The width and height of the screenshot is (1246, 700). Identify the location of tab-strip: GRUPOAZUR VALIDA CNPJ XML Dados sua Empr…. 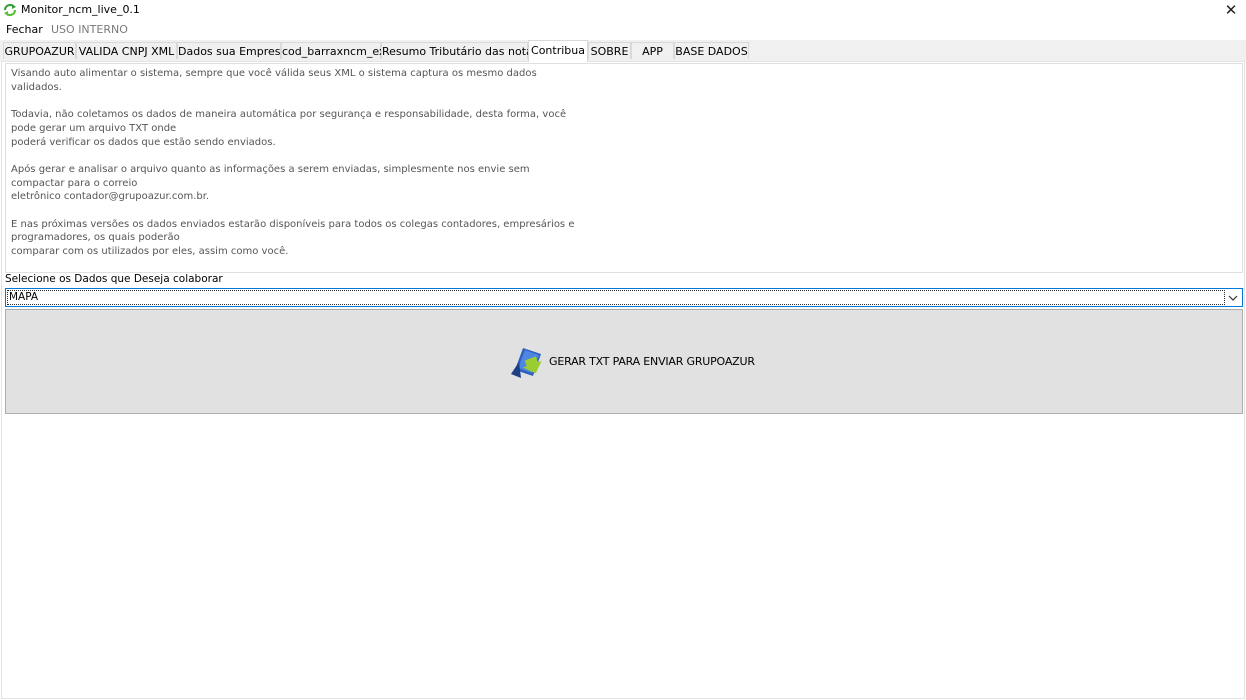
(623, 51).